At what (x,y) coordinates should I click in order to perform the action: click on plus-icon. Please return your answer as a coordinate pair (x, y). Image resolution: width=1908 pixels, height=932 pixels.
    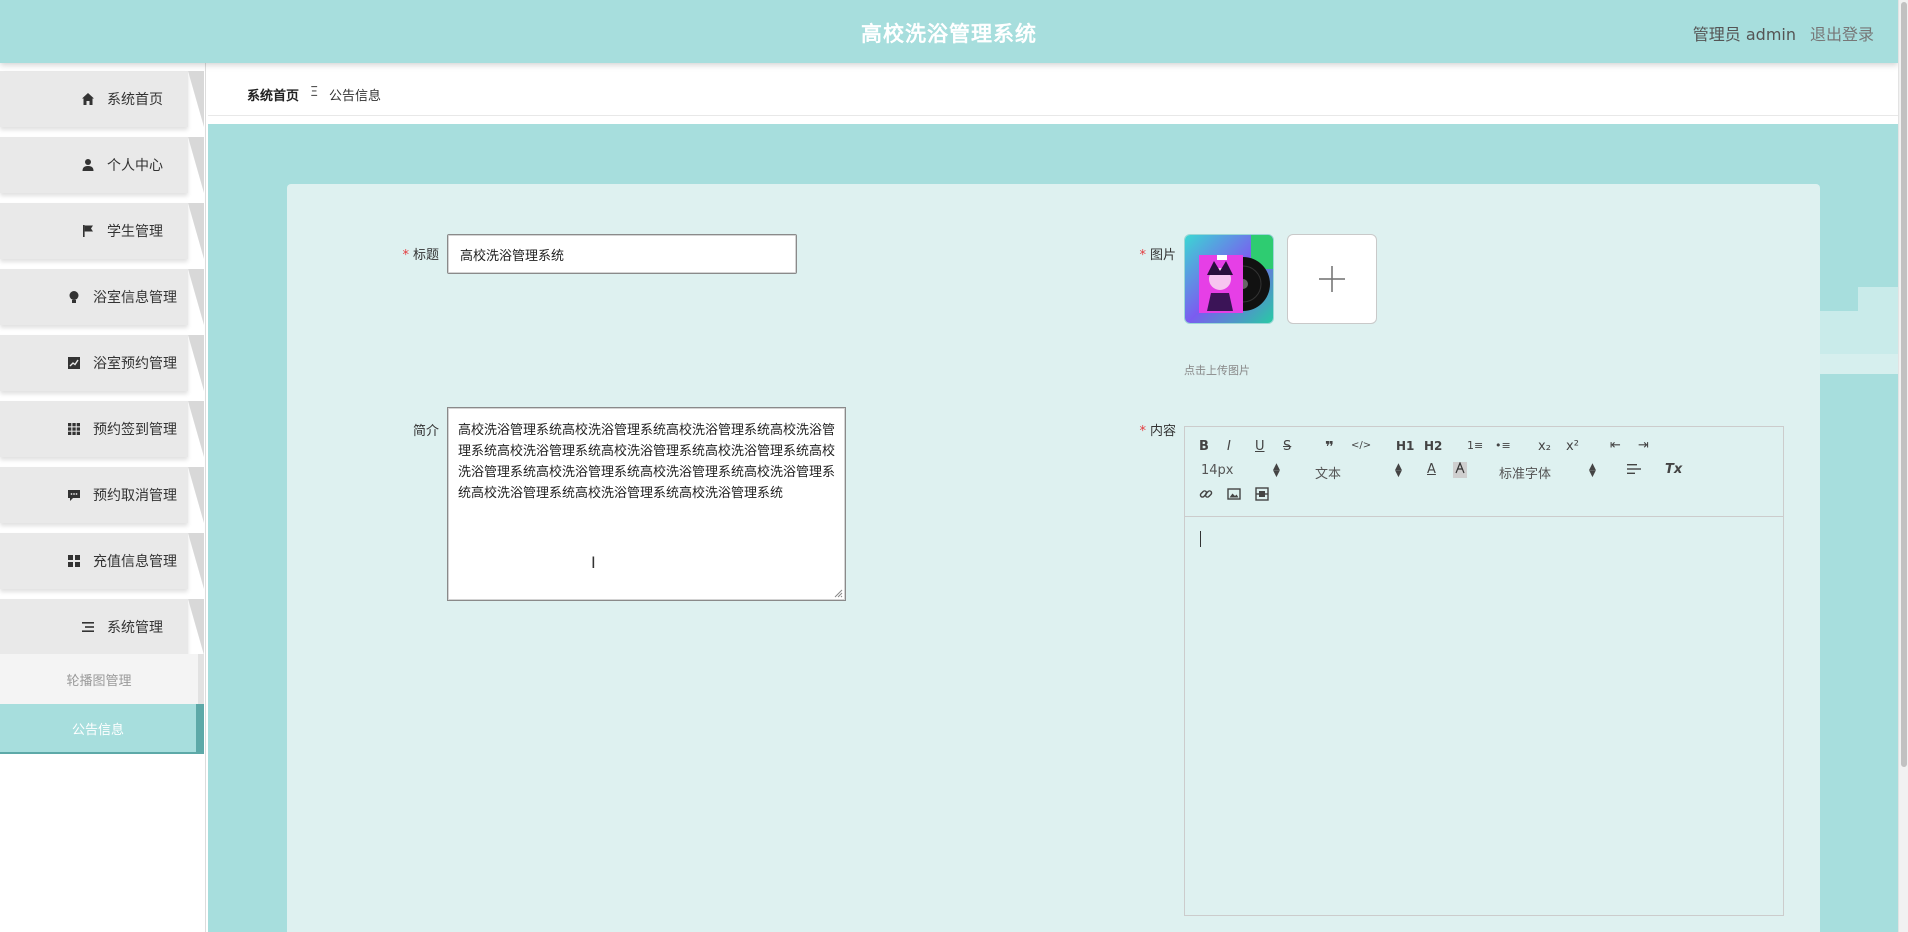
    Looking at the image, I should click on (1332, 279).